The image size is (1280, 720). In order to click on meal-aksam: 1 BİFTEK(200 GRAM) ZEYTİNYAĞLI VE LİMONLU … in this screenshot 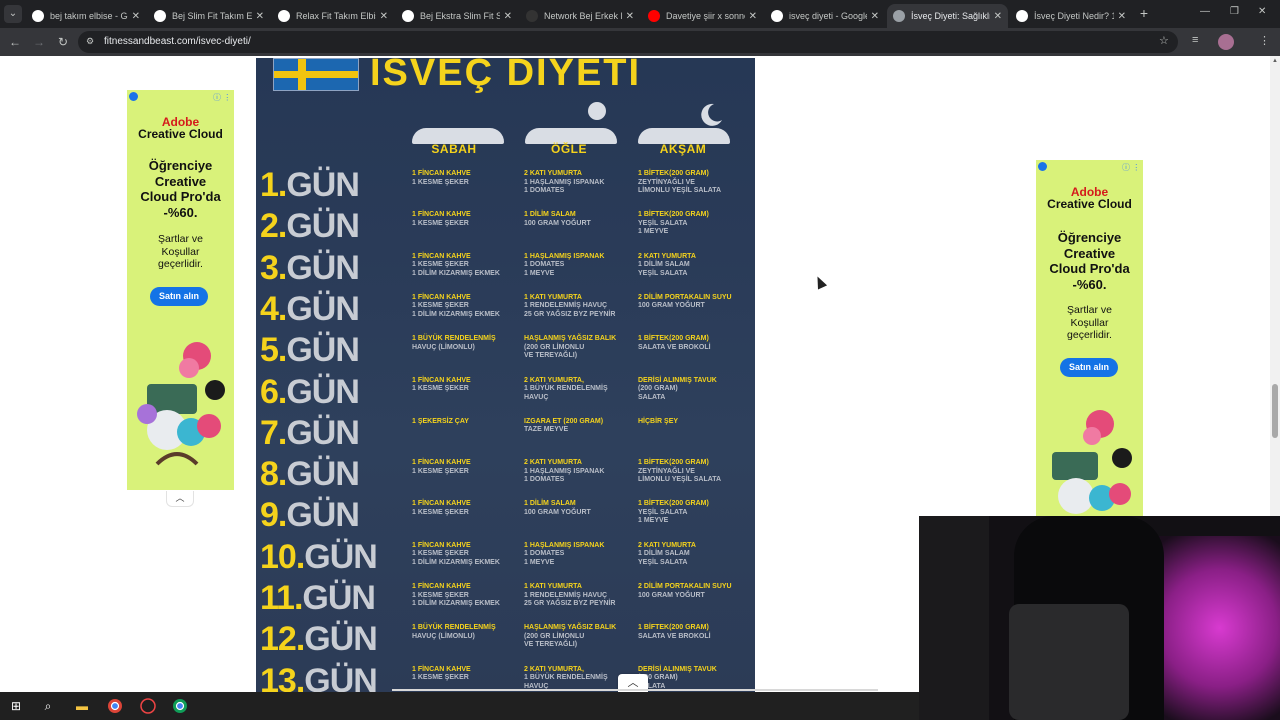, I will do `click(695, 183)`.